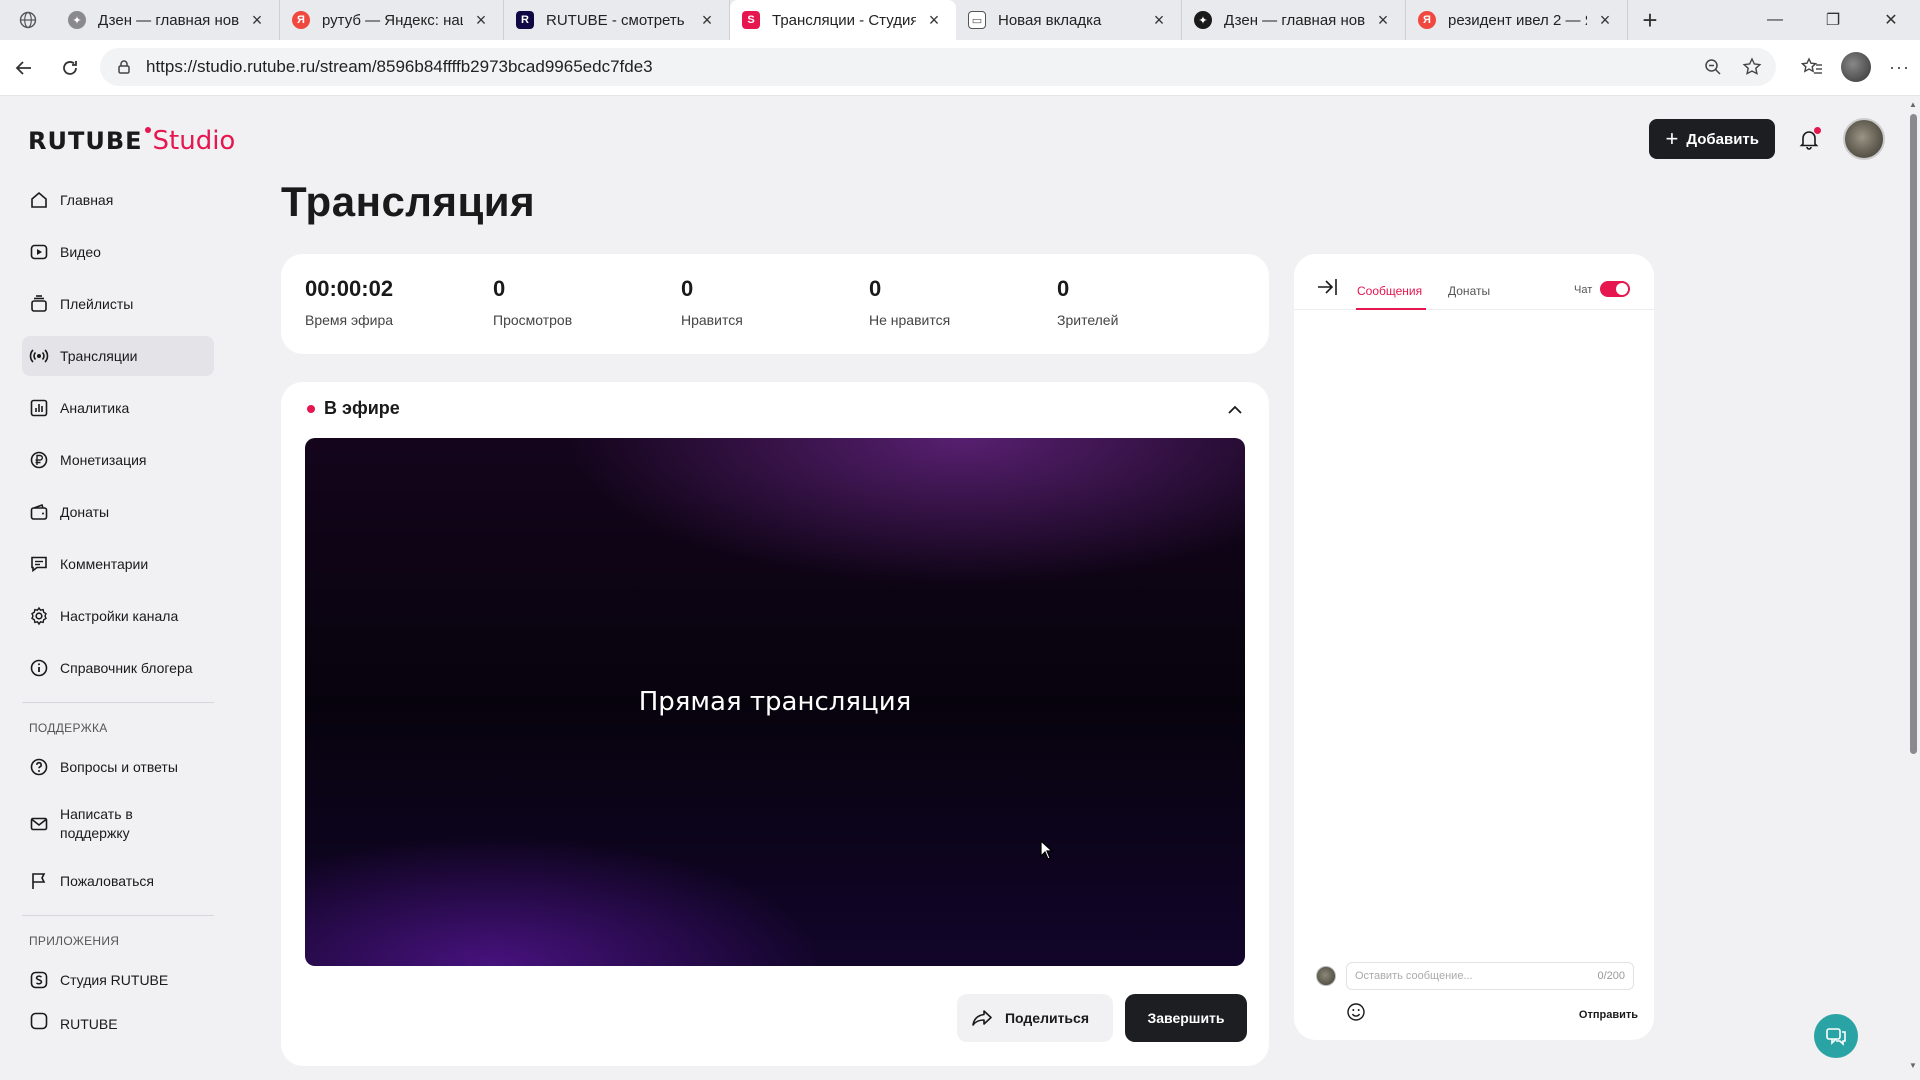 The height and width of the screenshot is (1080, 1920). I want to click on share-button-label: Поделиться, so click(1046, 1018).